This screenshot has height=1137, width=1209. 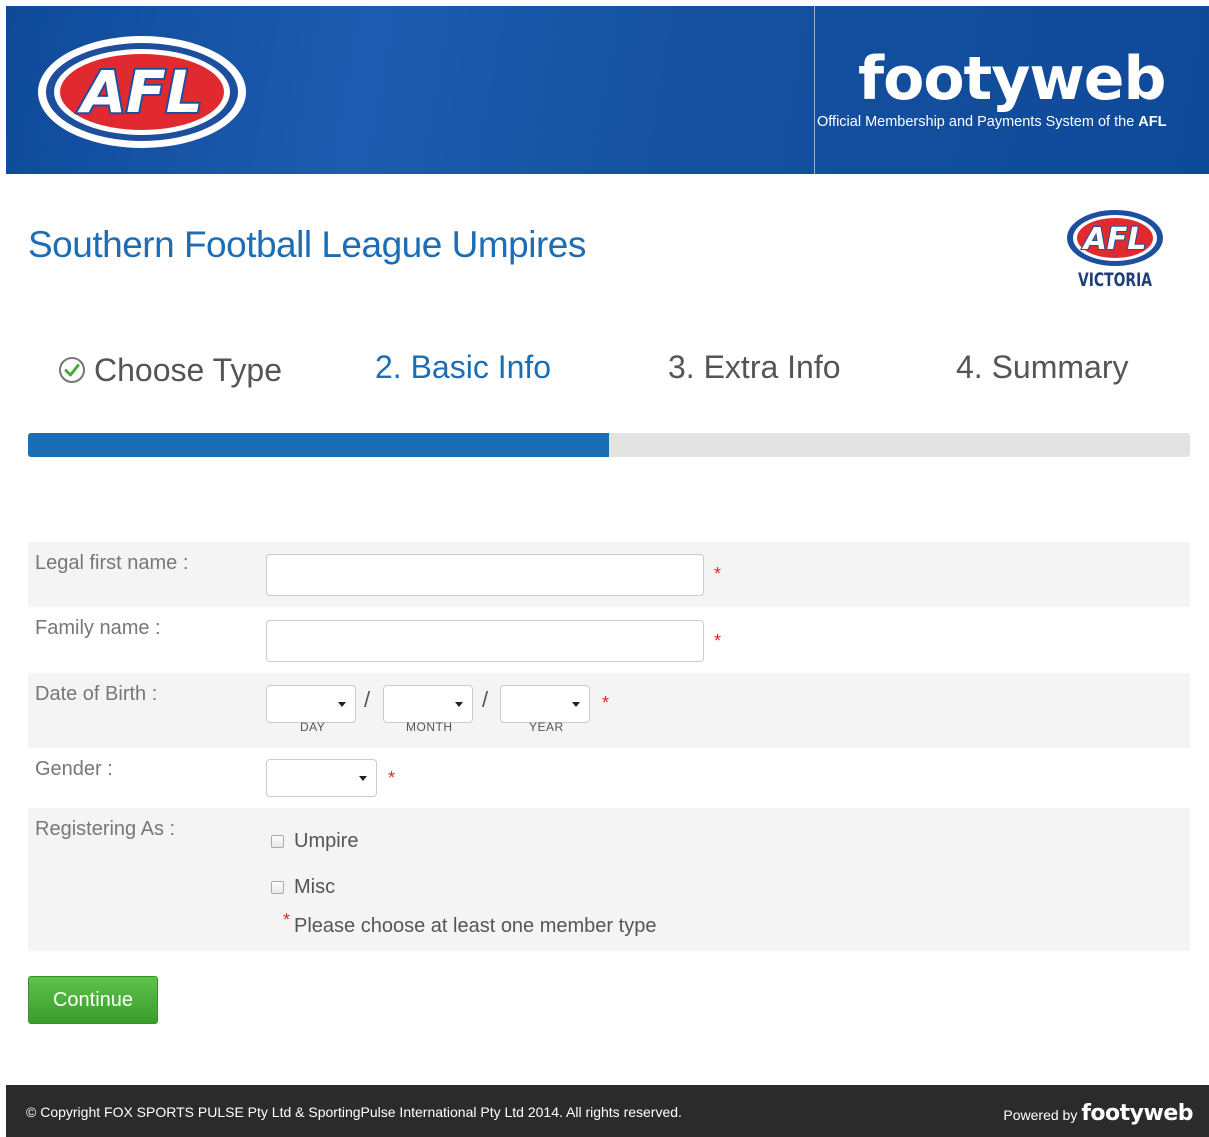 I want to click on dob-row: Date of Birth : / / * DAY MONTH YEAR, so click(x=609, y=710).